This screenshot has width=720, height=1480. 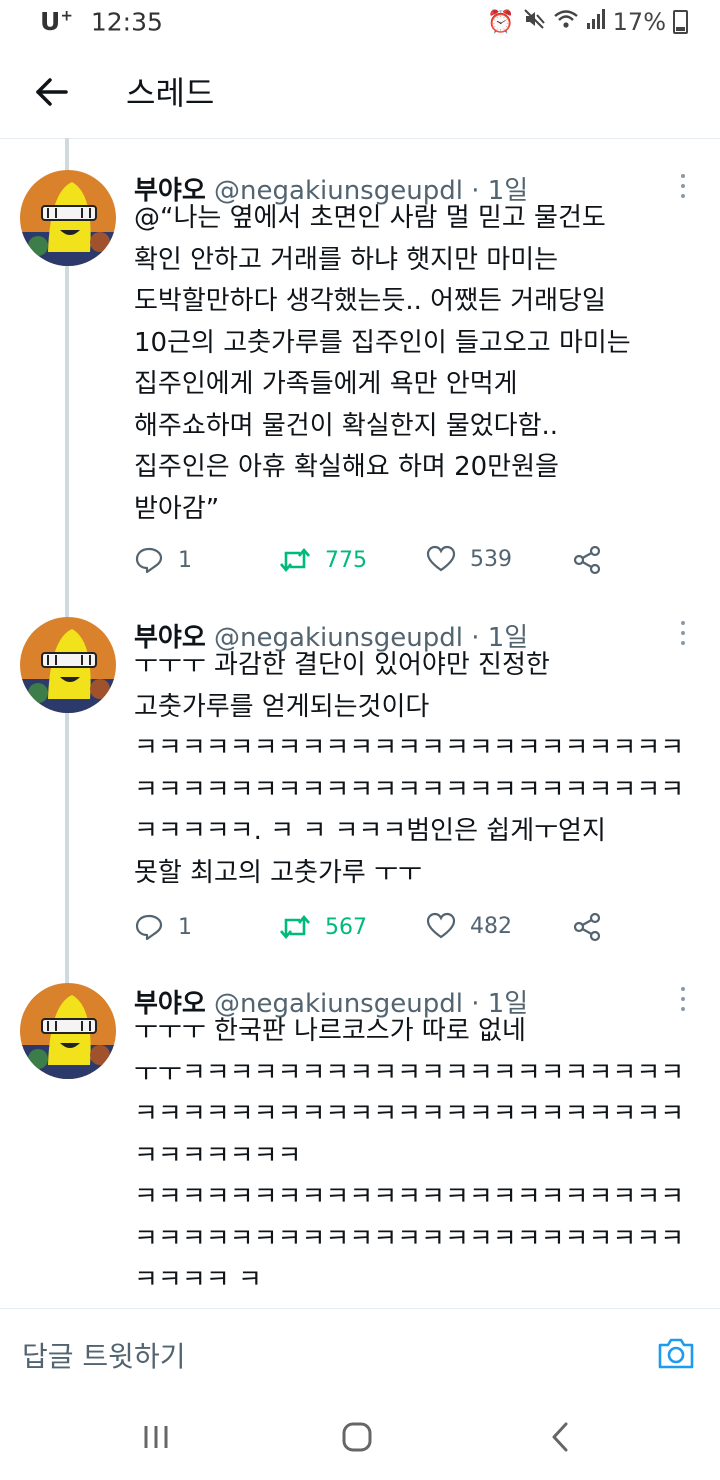 What do you see at coordinates (126, 22) in the screenshot?
I see `clock: 12:35` at bounding box center [126, 22].